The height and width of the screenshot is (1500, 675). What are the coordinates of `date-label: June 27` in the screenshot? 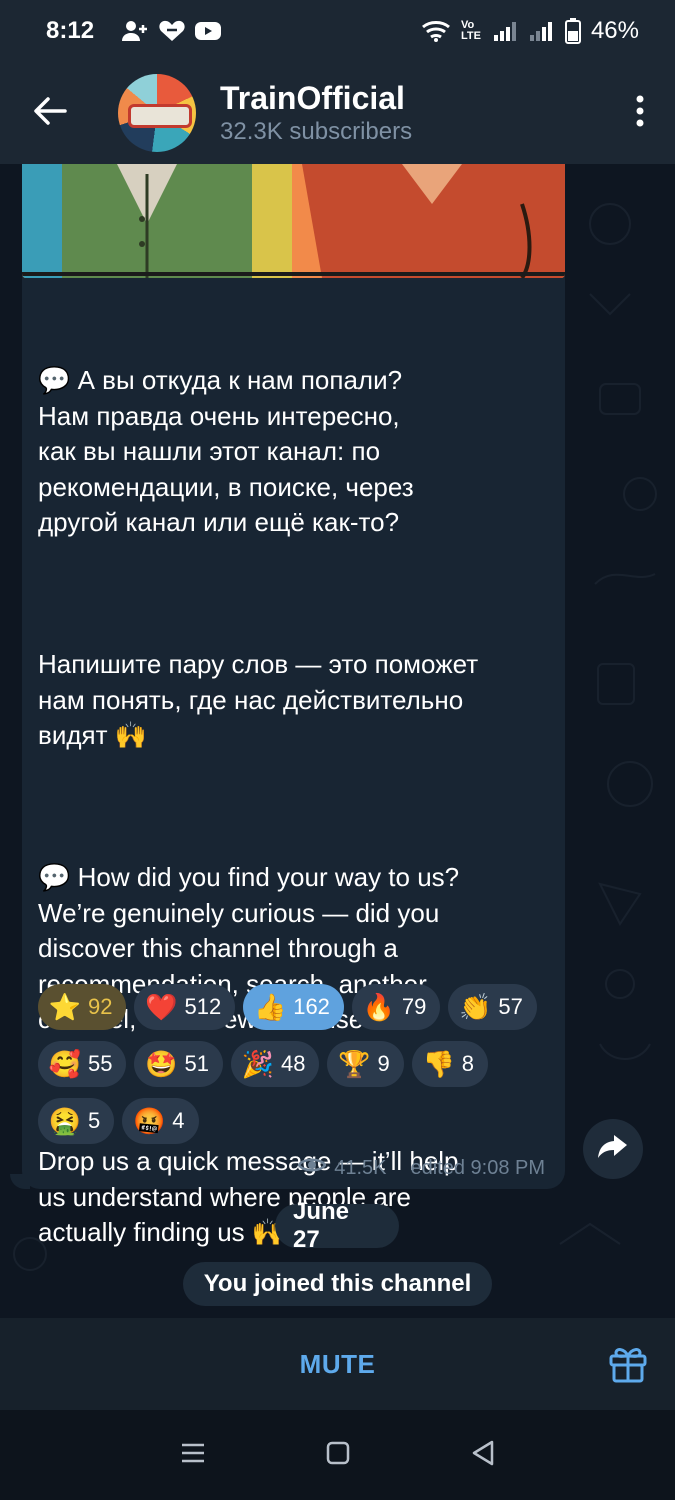 It's located at (321, 1225).